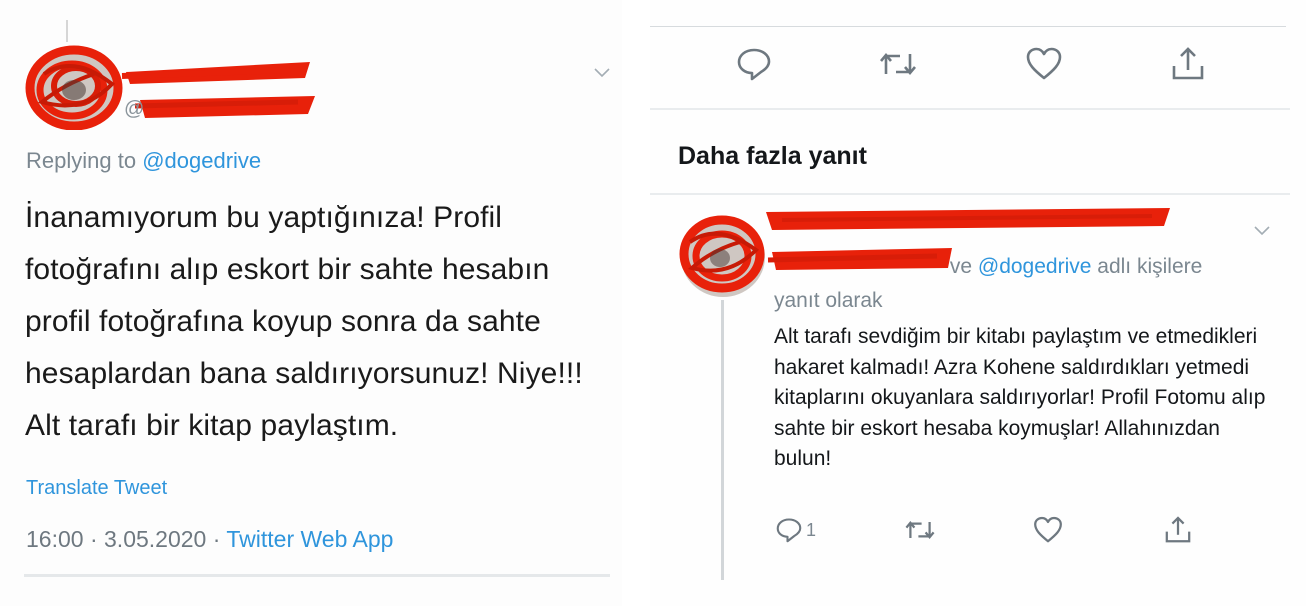 The width and height of the screenshot is (1306, 606). I want to click on tweet-meta: 16:00 · 3.05.2020 · Twitter Web App, so click(209, 539).